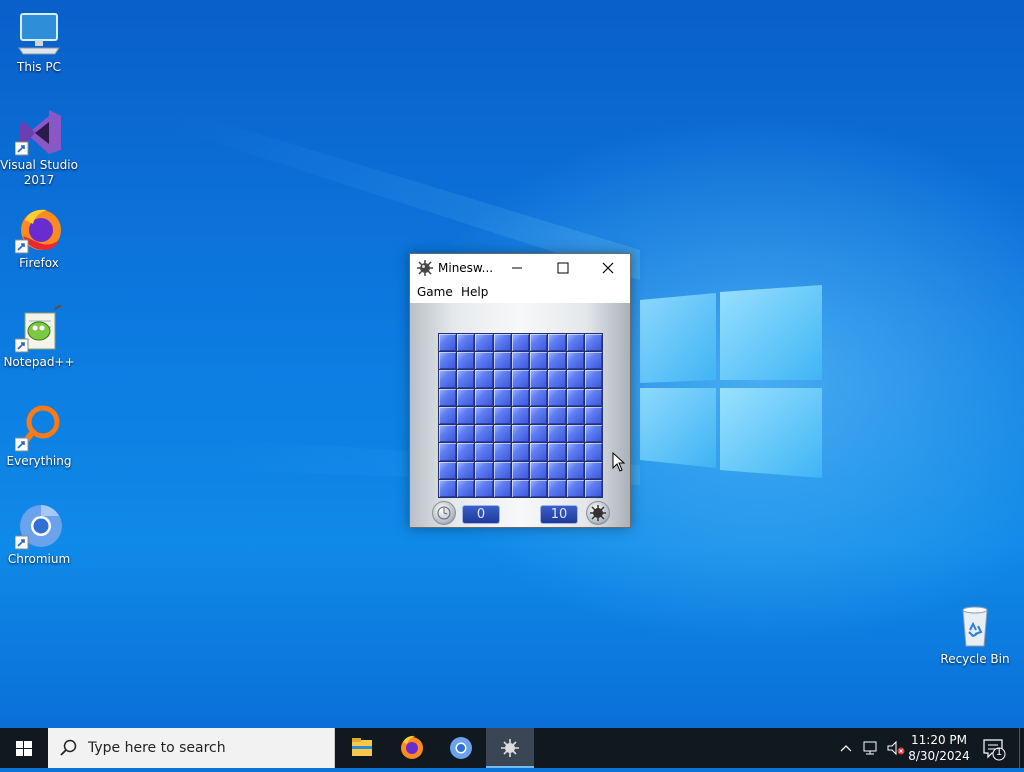 The width and height of the screenshot is (1024, 772). I want to click on desktop-icon-chromium: Chromium, so click(39, 534).